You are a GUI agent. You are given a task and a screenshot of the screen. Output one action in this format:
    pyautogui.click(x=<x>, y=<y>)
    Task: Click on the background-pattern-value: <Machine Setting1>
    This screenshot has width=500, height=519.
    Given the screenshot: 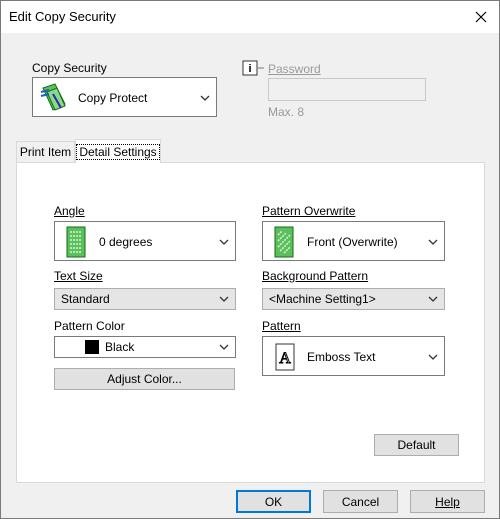 What is the action you would take?
    pyautogui.click(x=322, y=299)
    